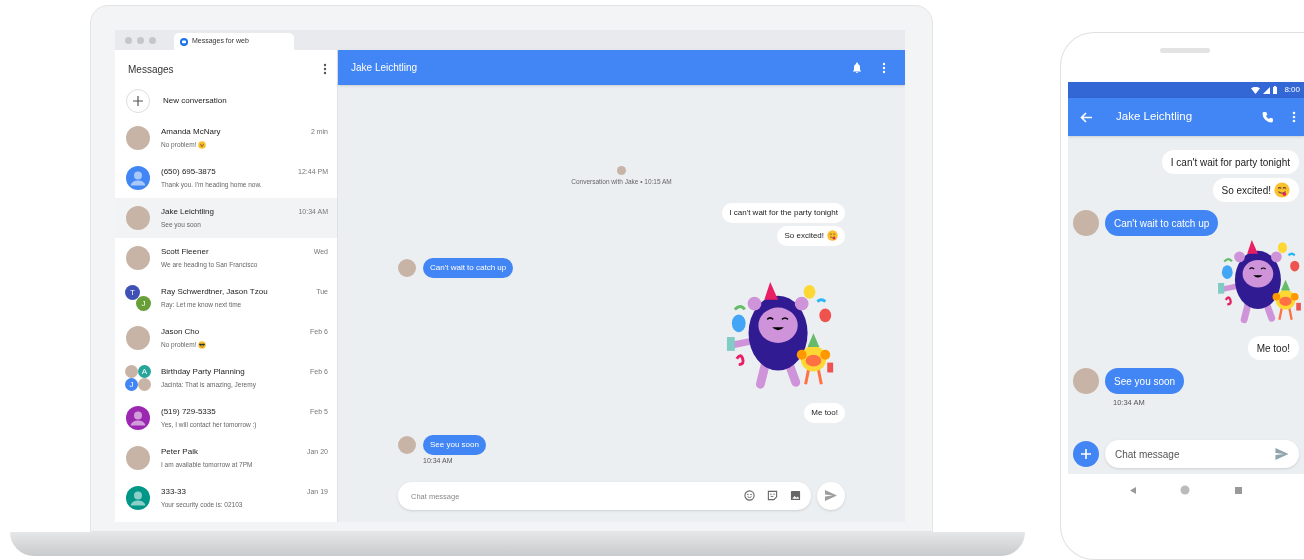  Describe the element at coordinates (1238, 490) in the screenshot. I see `recents-square-icon` at that location.